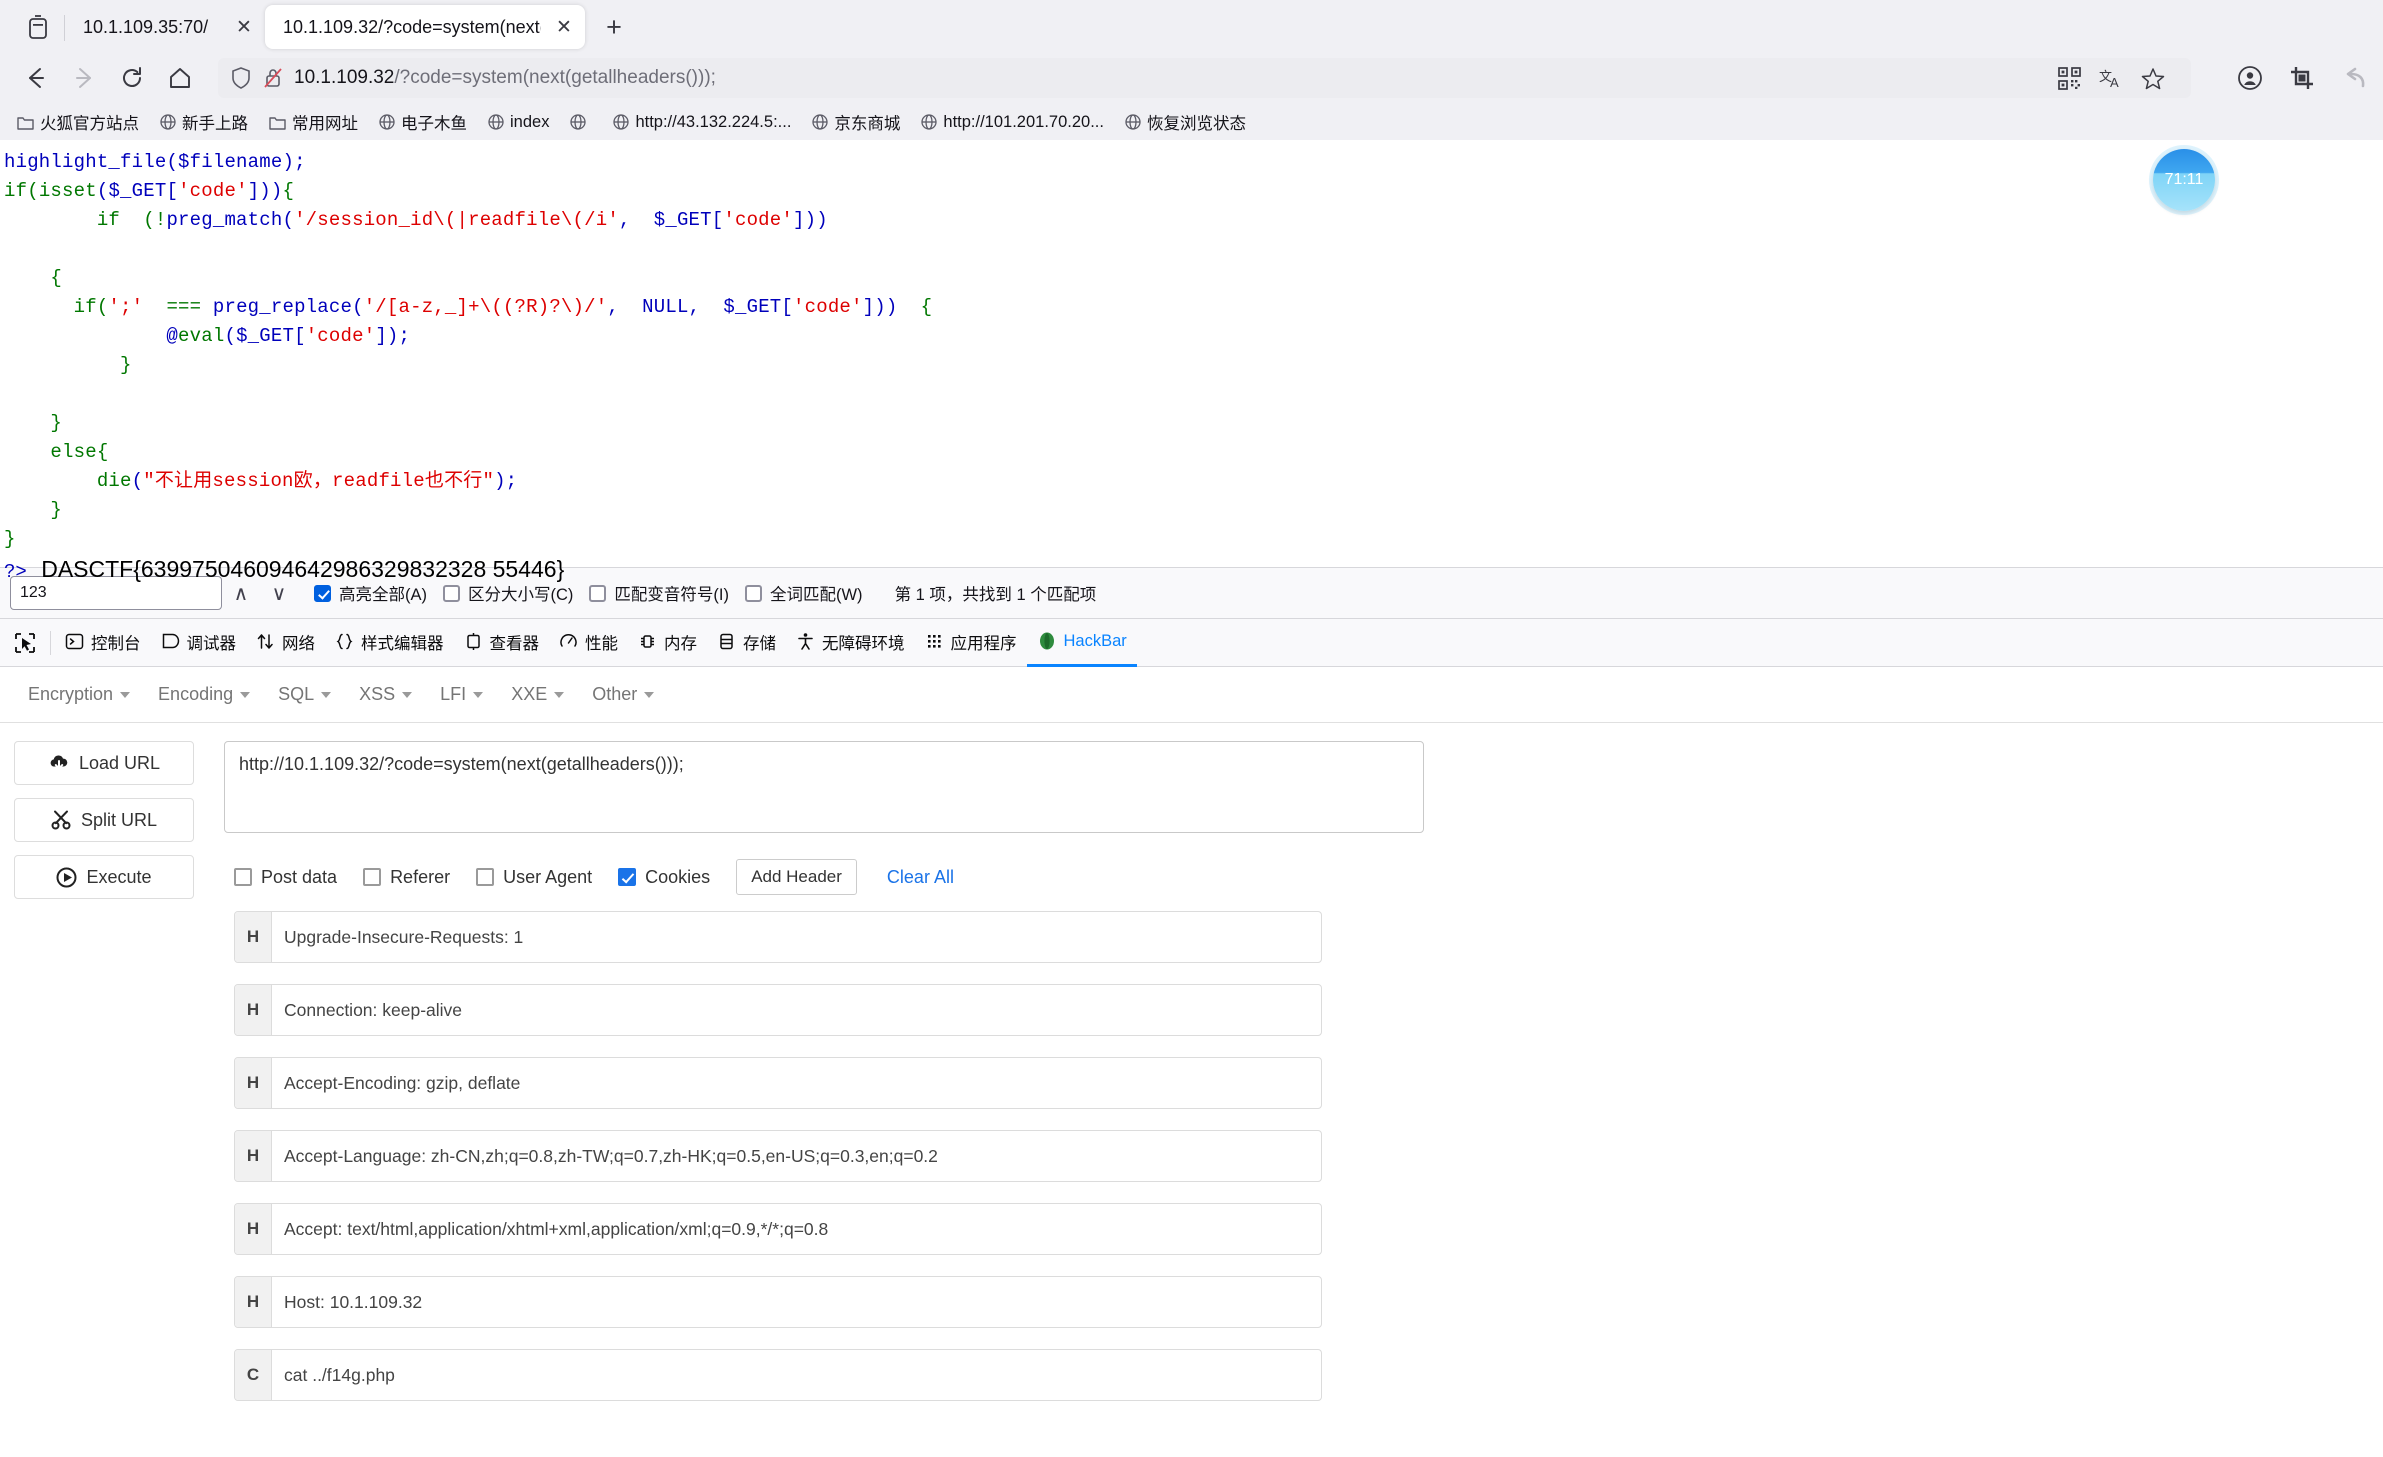 Image resolution: width=2383 pixels, height=1457 pixels. I want to click on find-next-button: ∨, so click(279, 593).